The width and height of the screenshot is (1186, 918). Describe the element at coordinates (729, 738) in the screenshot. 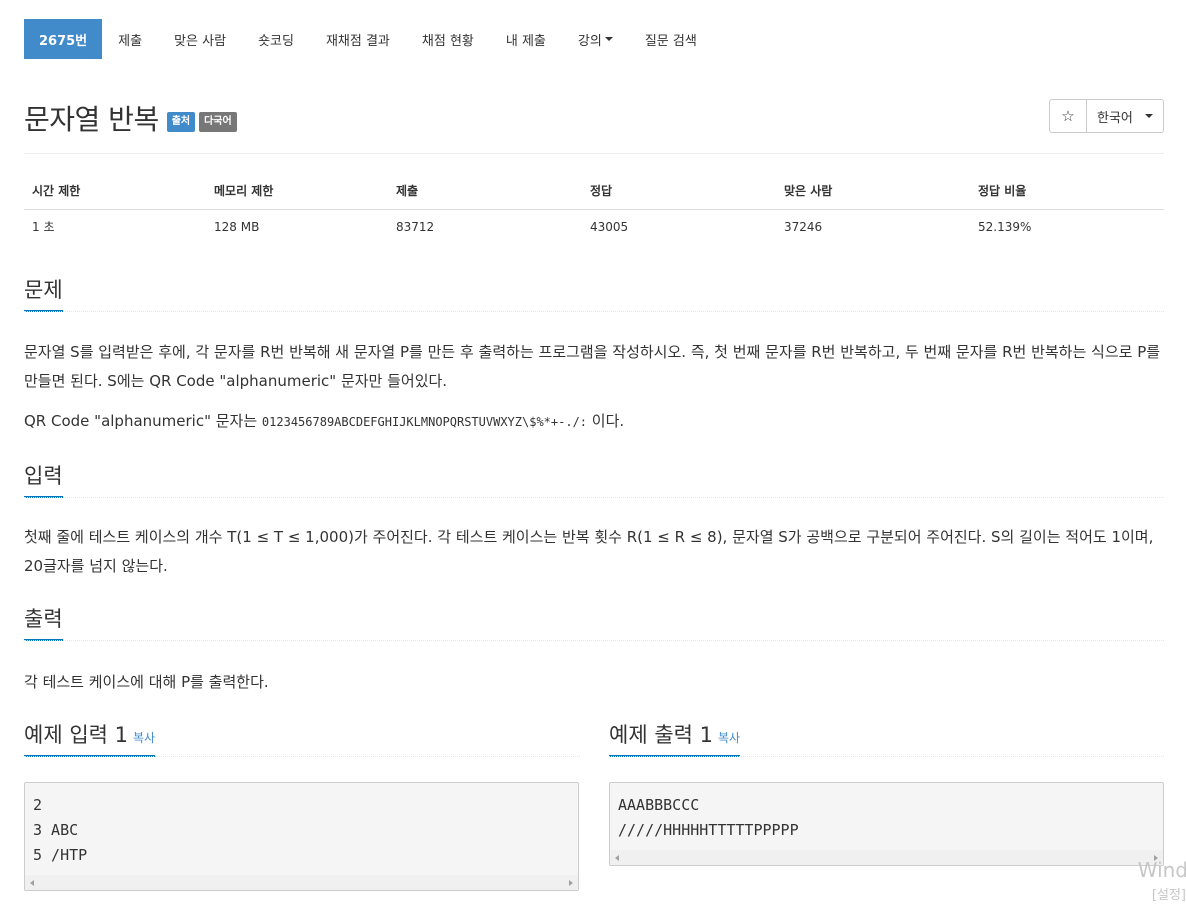

I see `copy-sample-output-link: 복사` at that location.